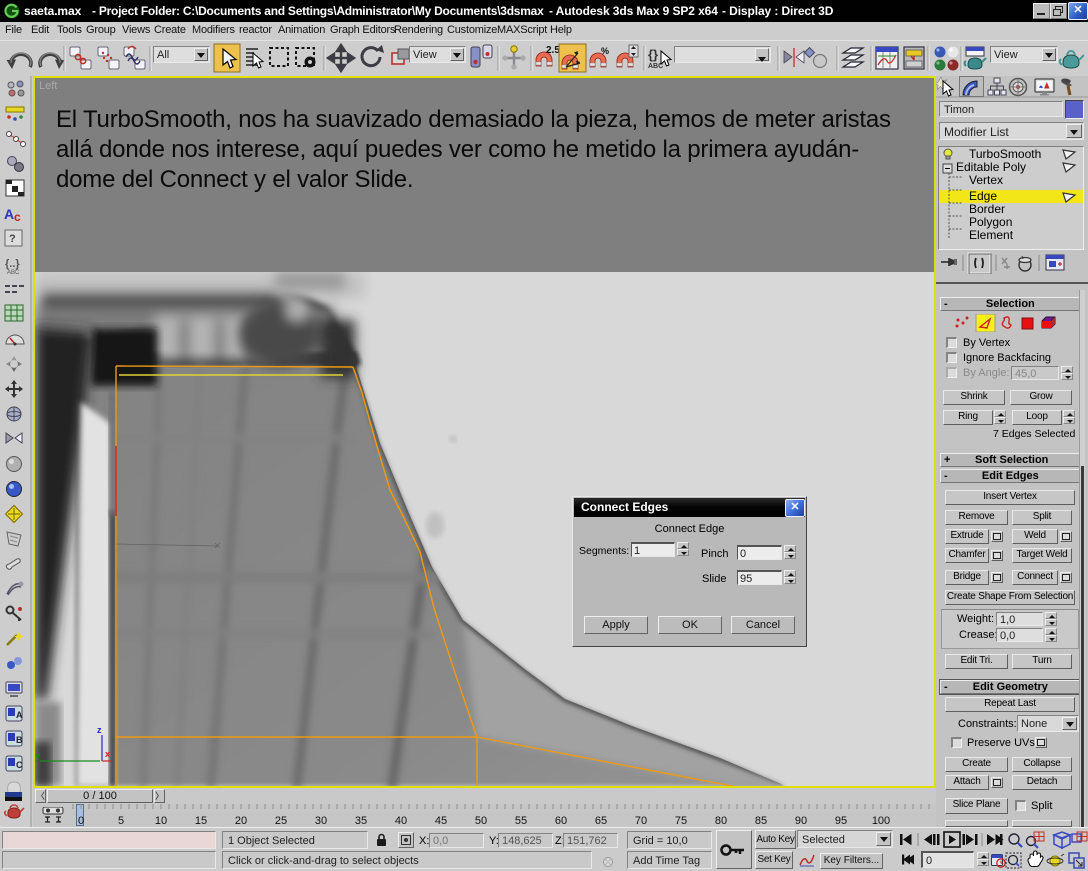  I want to click on svg-text: 15, so click(201, 821).